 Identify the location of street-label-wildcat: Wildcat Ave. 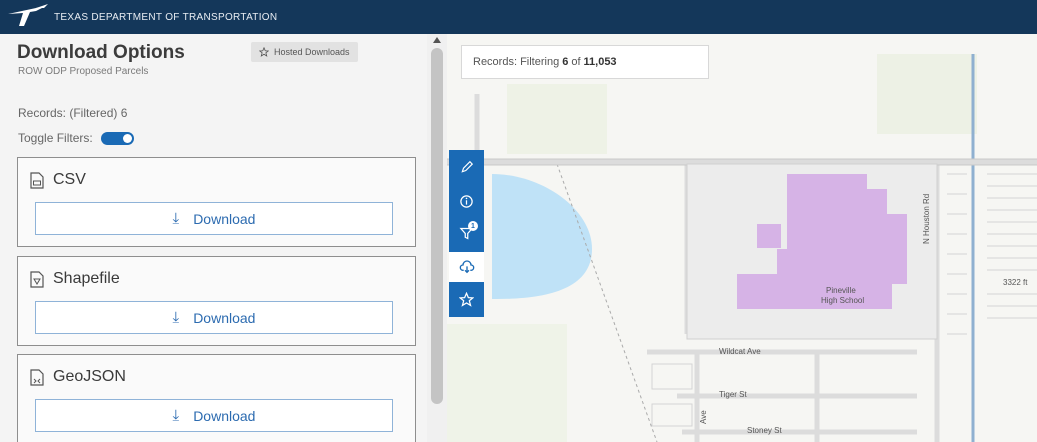
(740, 351).